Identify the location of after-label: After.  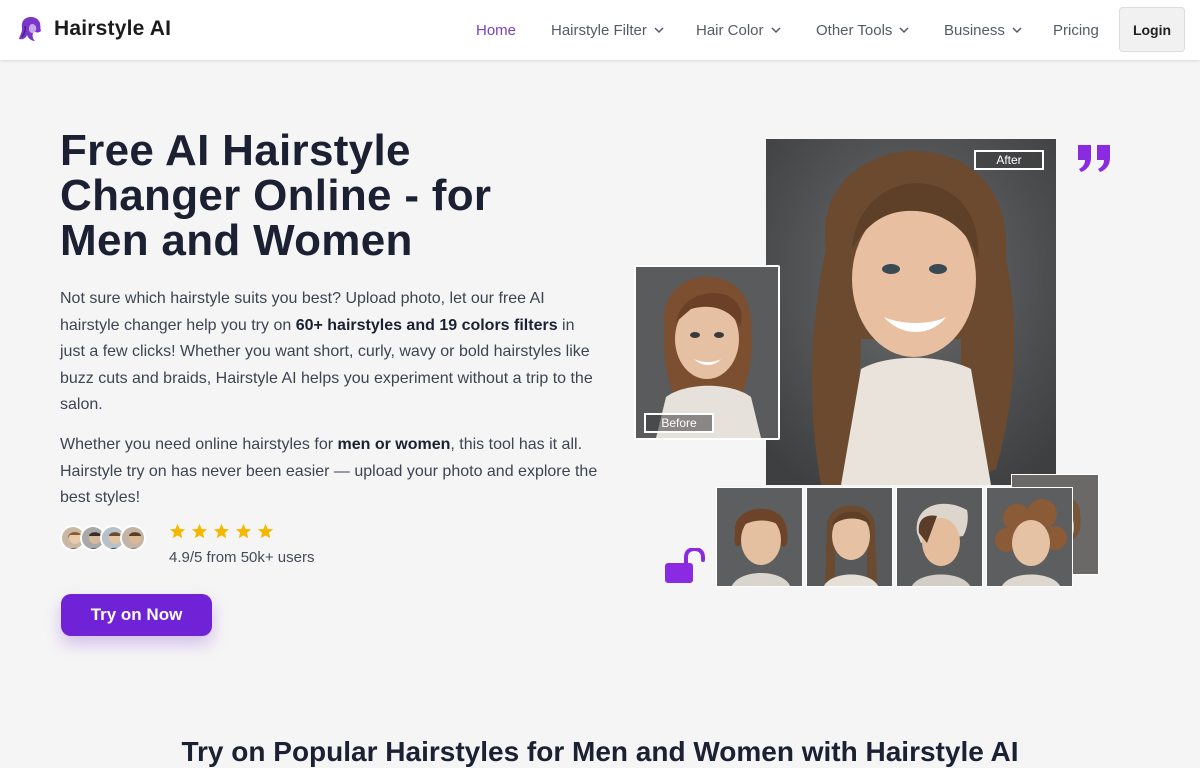
(1009, 160).